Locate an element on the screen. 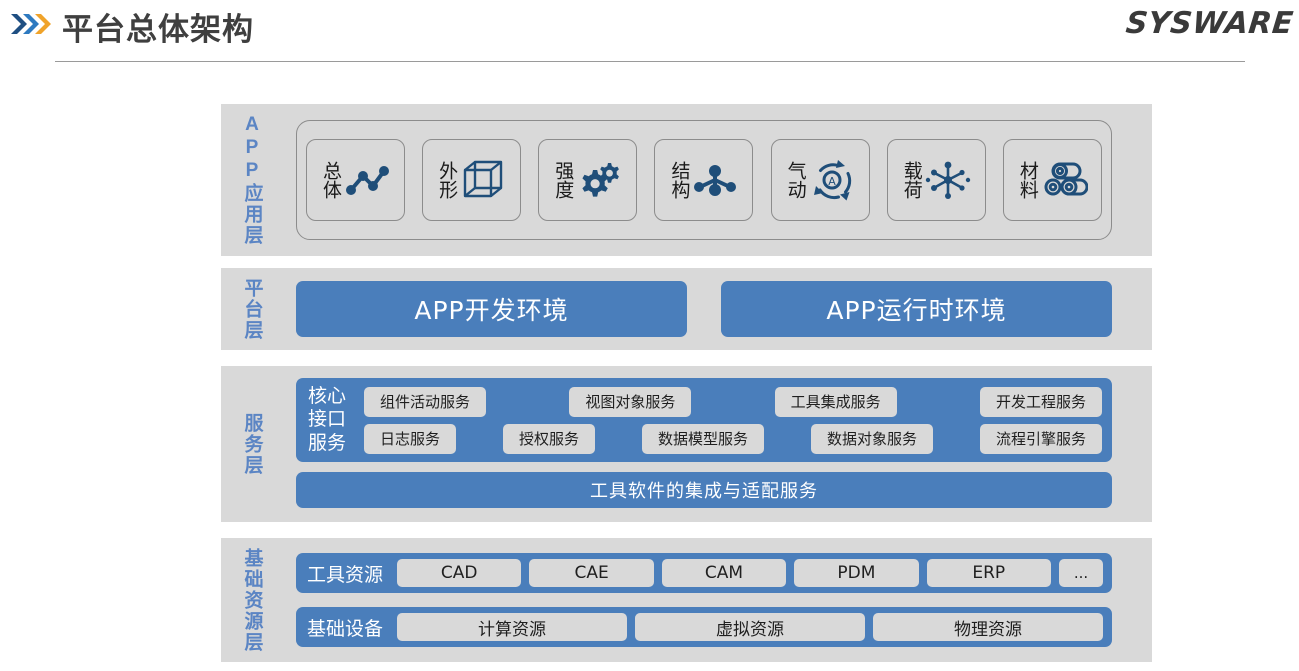 The width and height of the screenshot is (1299, 671). service-core-label-line: 服务 is located at coordinates (327, 442).